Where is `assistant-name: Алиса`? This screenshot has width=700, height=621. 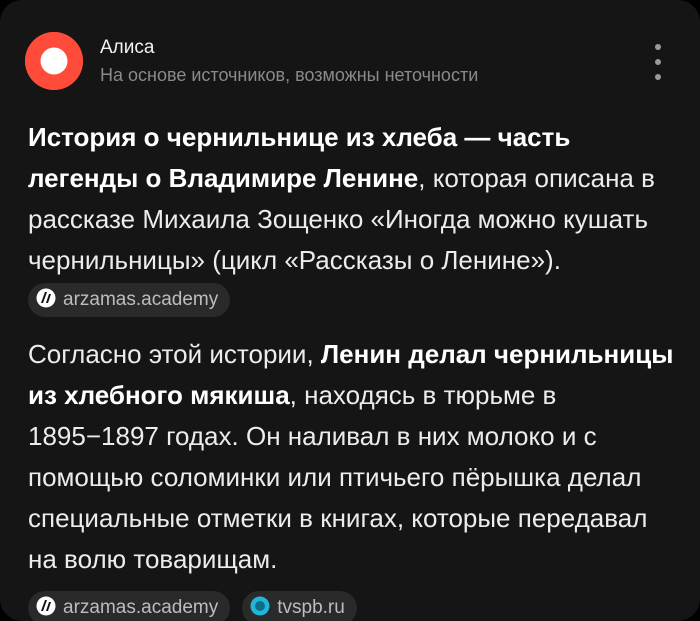 assistant-name: Алиса is located at coordinates (127, 47).